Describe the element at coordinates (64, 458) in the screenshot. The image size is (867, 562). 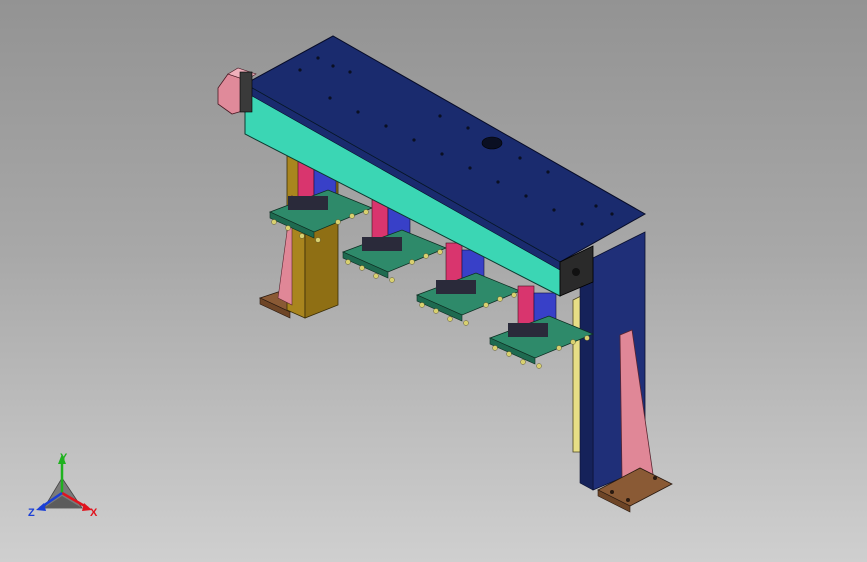
I see `triad-y-label: Y` at that location.